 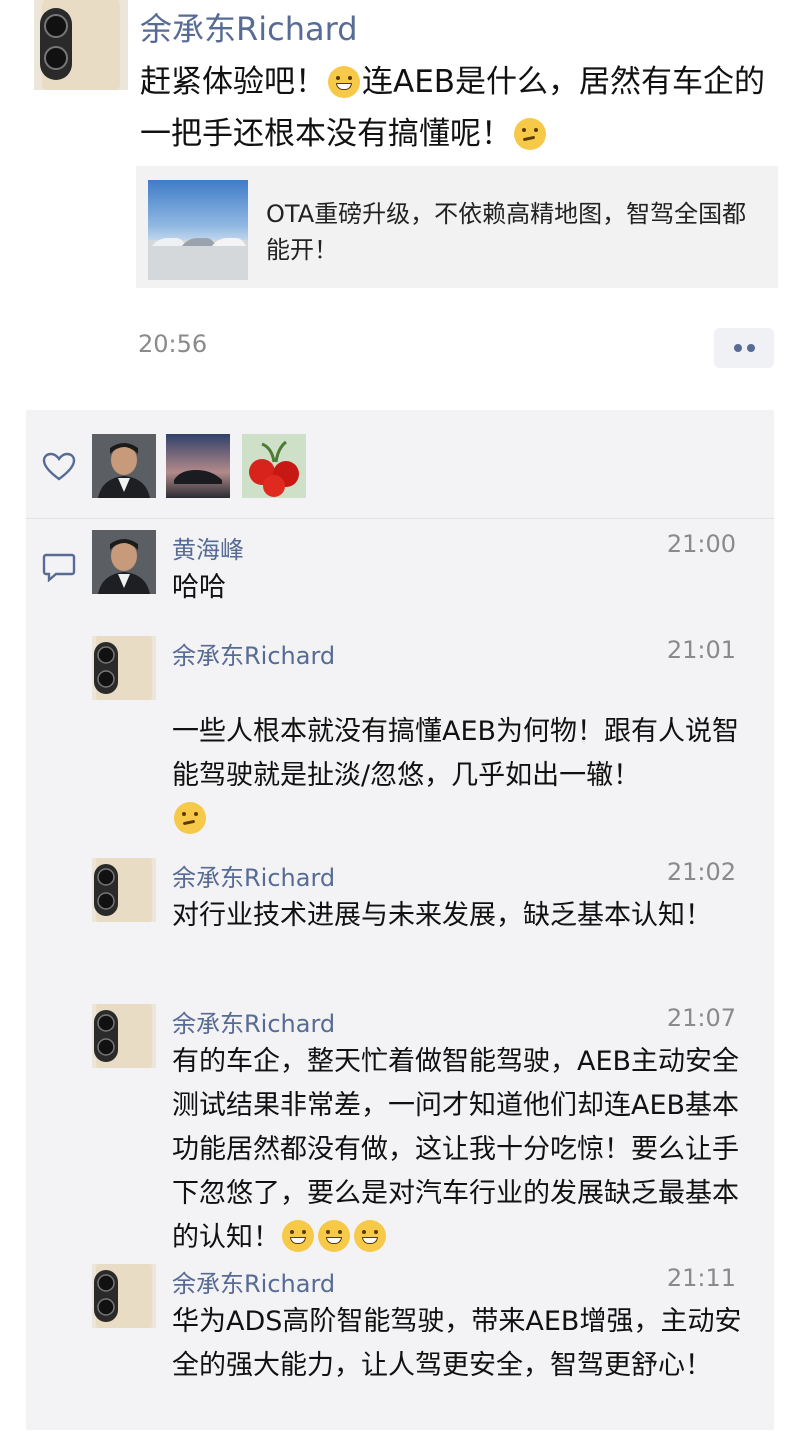 What do you see at coordinates (506, 232) in the screenshot?
I see `link-card-title: OTA重磅升级，不依赖高精地图，智驾全国都能开！` at bounding box center [506, 232].